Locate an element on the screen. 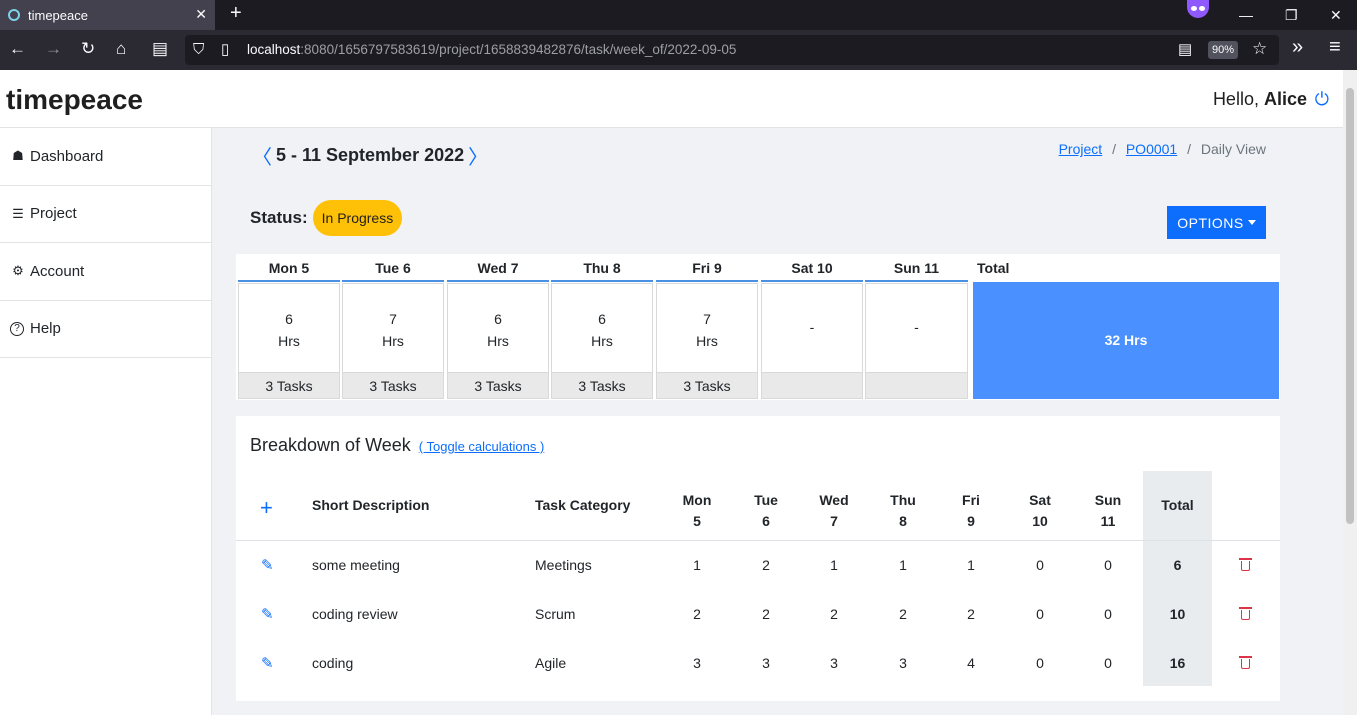 The height and width of the screenshot is (715, 1357). column-header-day: Sat 10 is located at coordinates (1040, 510).